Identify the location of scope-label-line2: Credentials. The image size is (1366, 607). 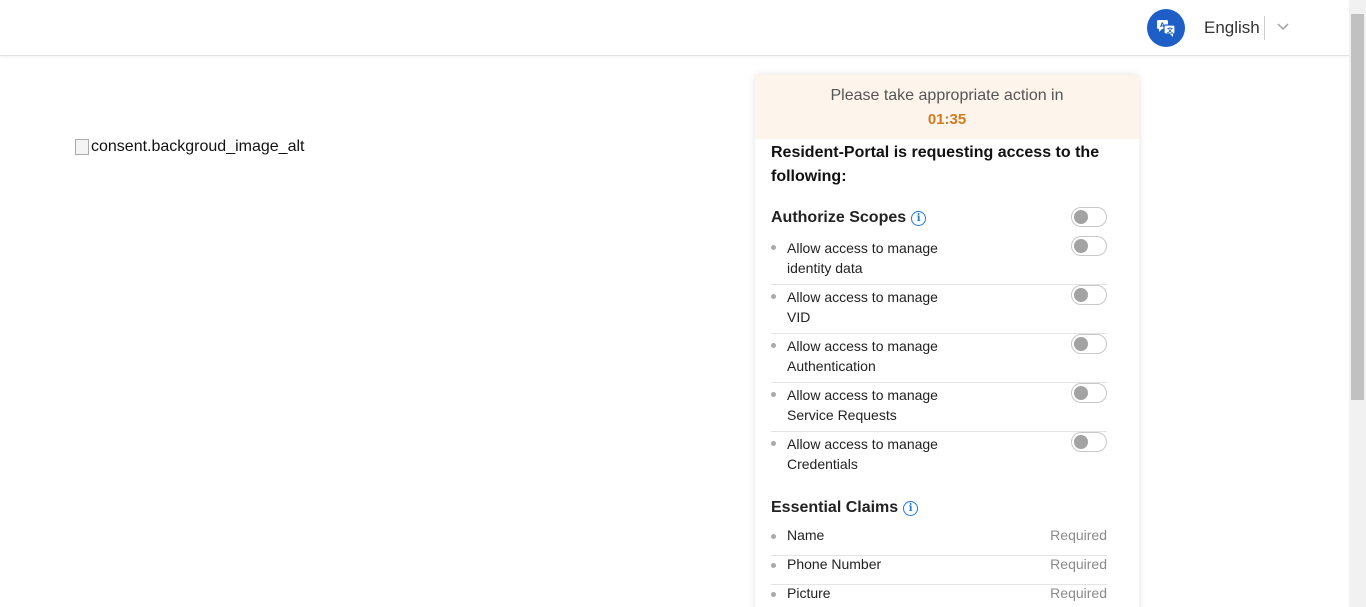
(822, 464).